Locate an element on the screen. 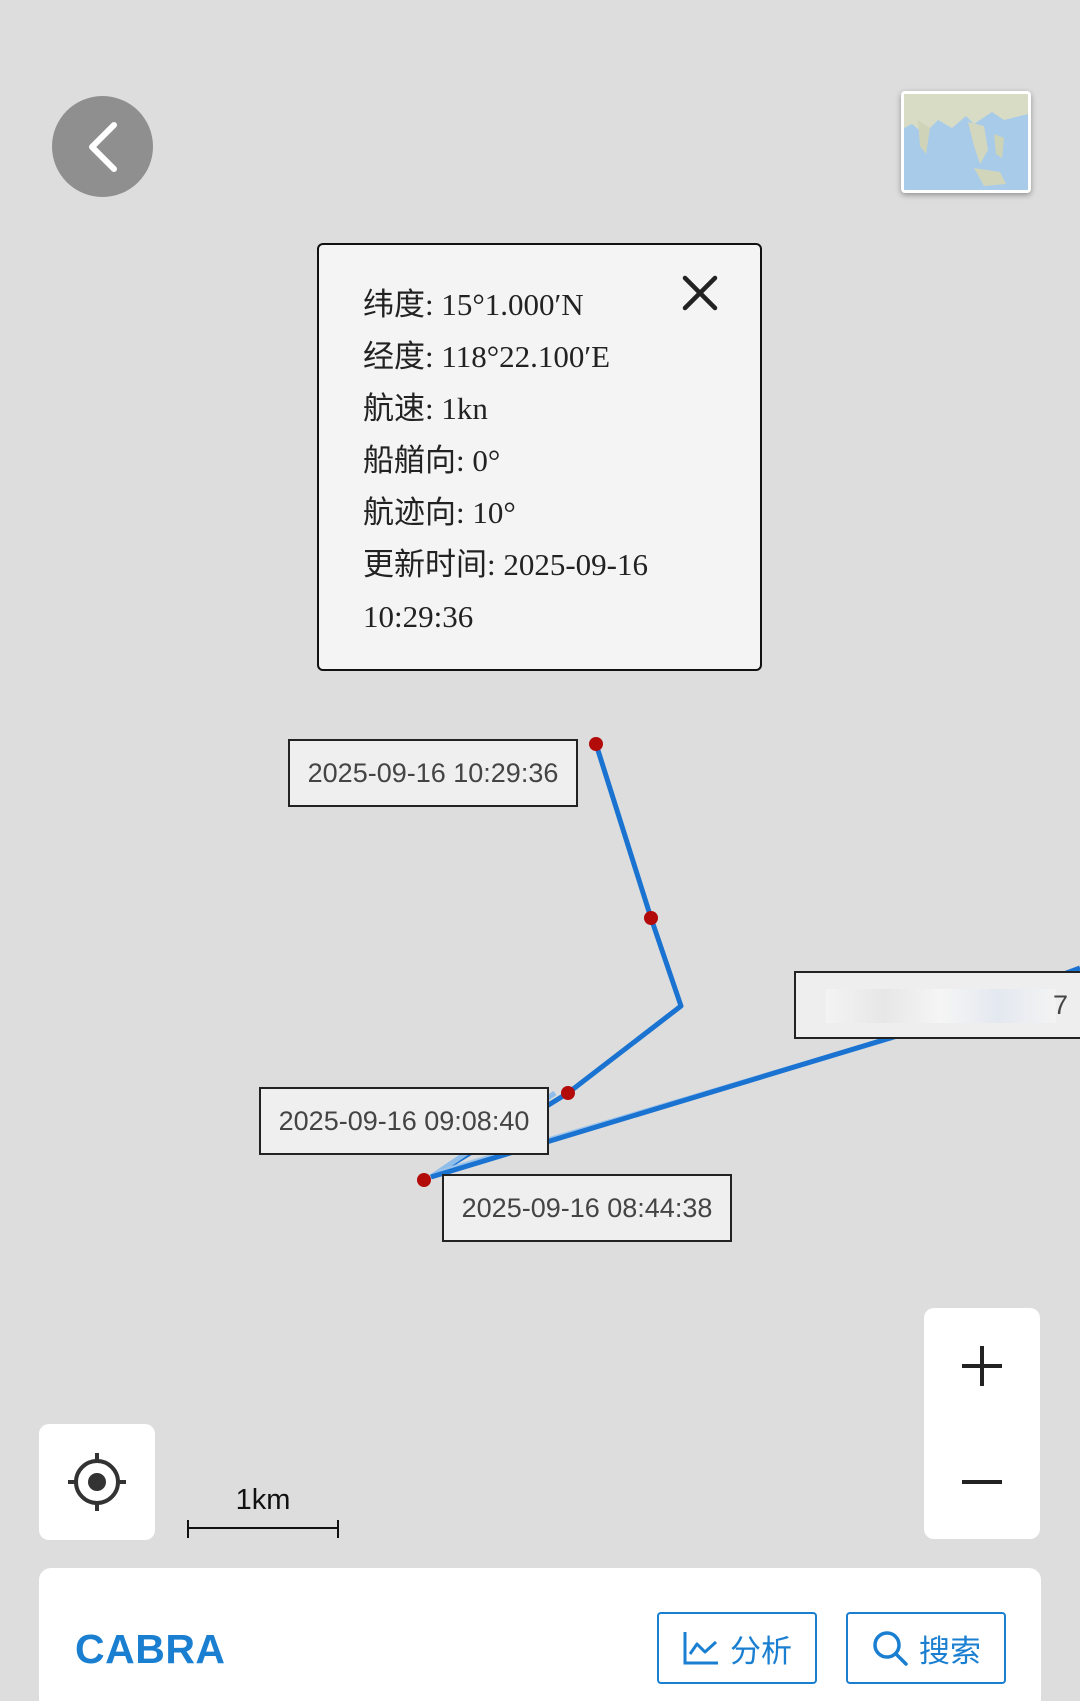 The width and height of the screenshot is (1080, 1701). minimap-image is located at coordinates (966, 142).